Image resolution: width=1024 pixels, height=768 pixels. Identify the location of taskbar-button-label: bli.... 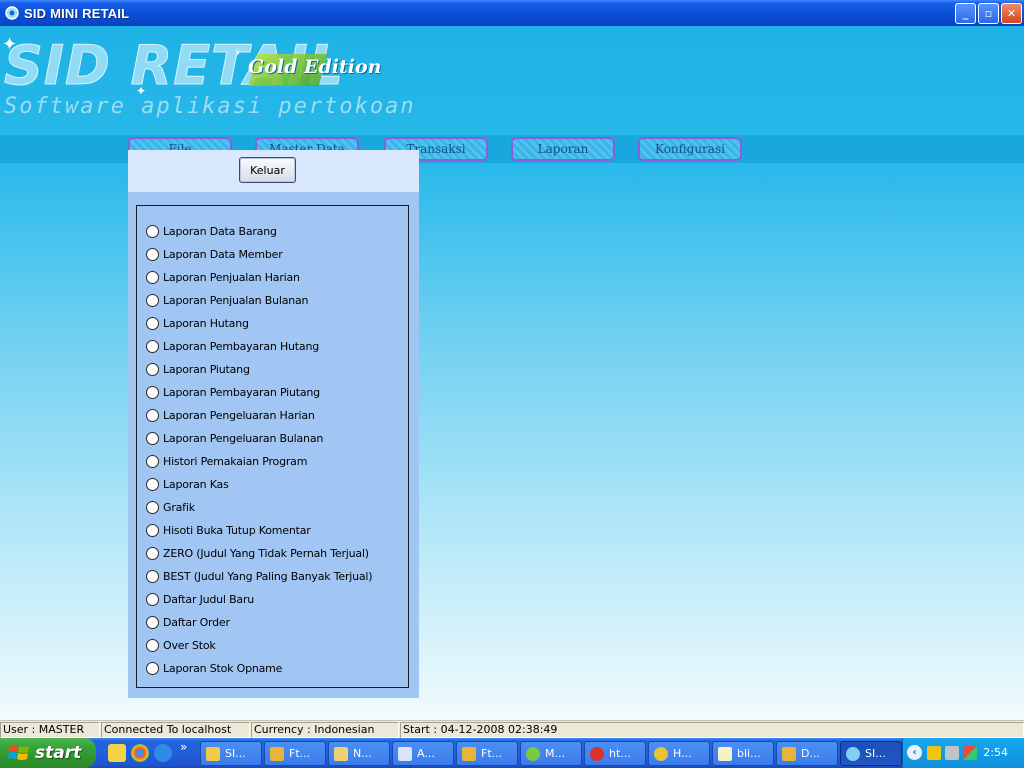
(749, 753).